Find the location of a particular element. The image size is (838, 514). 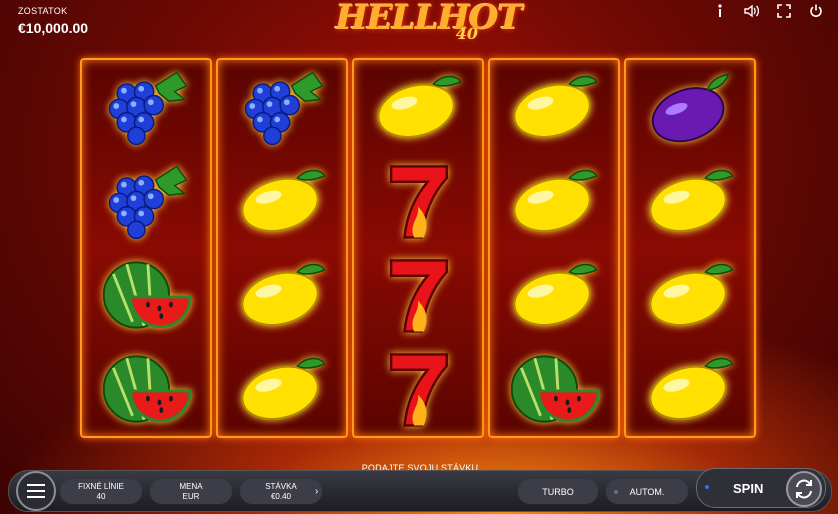

turbo-button: TURBO is located at coordinates (558, 491).